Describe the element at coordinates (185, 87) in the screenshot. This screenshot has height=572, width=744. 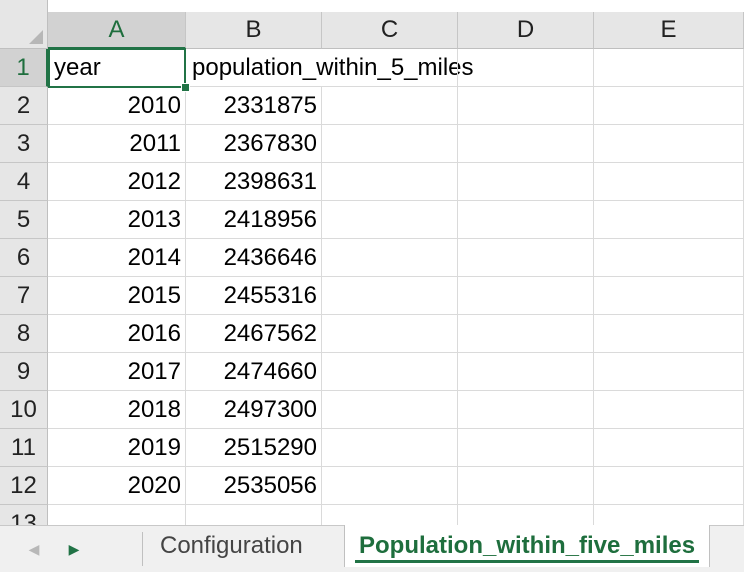
I see `fill-handle` at that location.